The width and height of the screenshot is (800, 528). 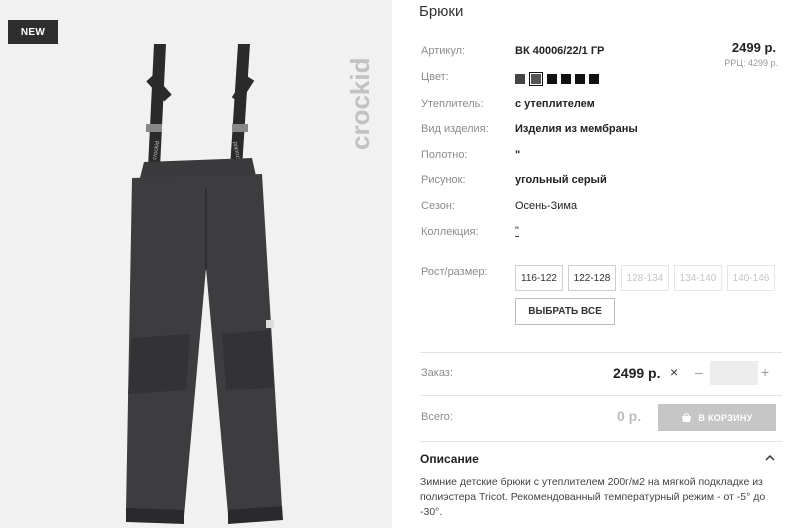 I want to click on article-value: ВК 40006/22/1 ГР, so click(x=560, y=51).